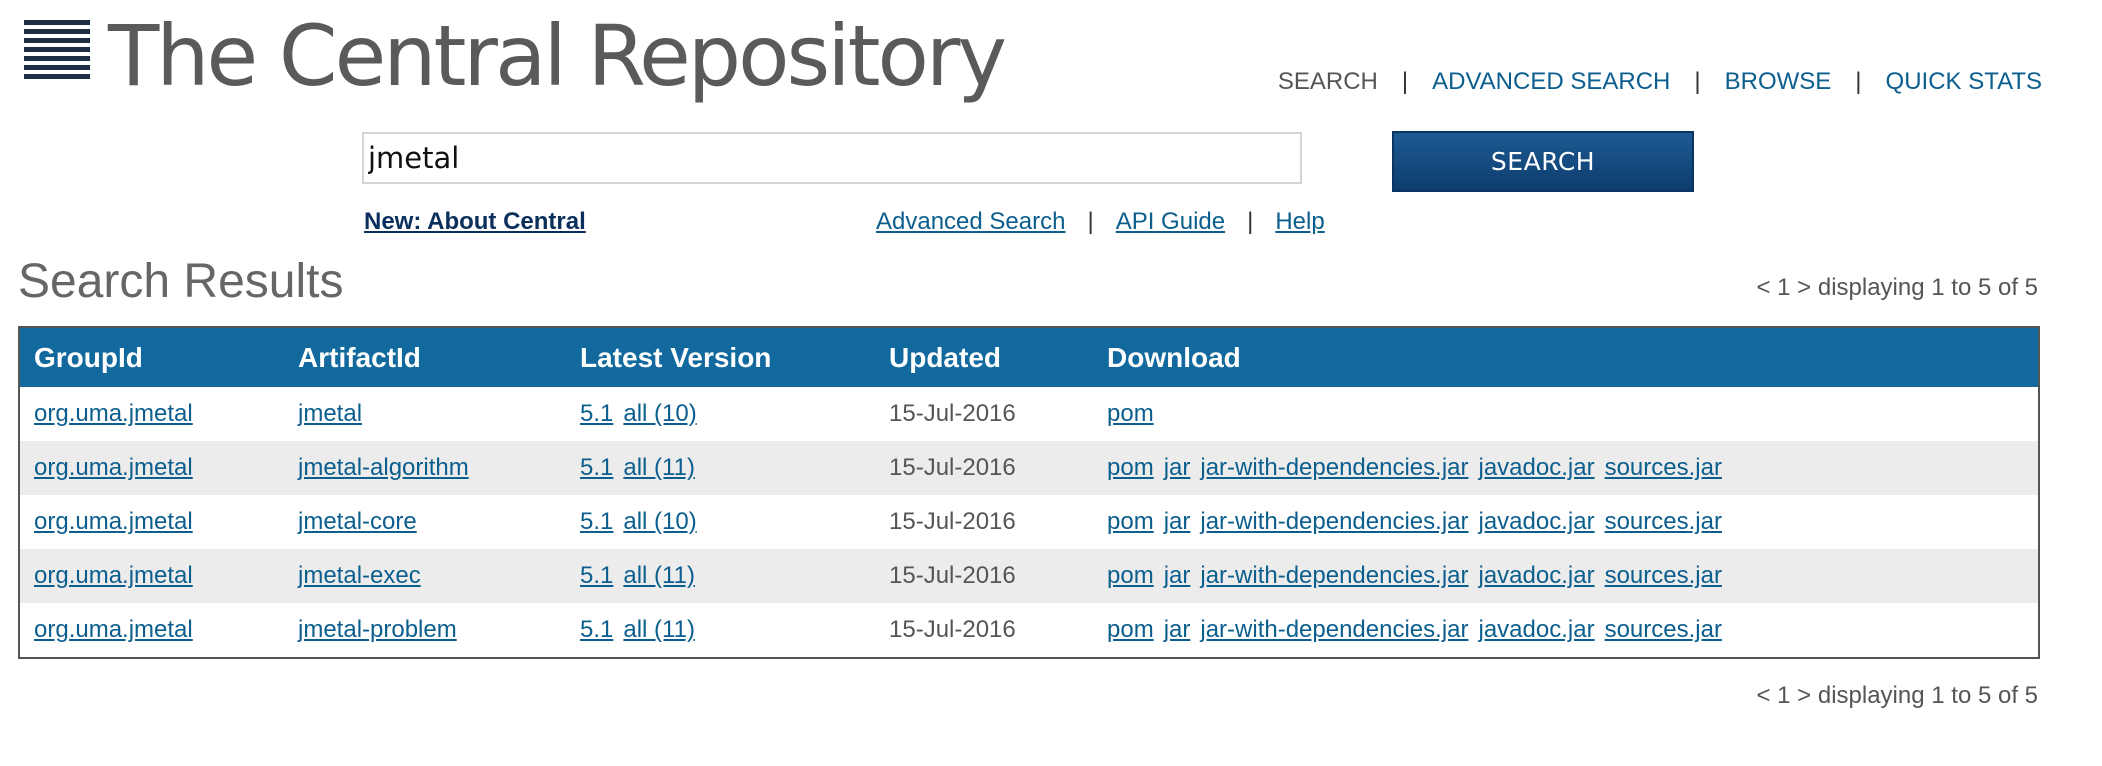  I want to click on artifactid-link: jmetal-exec, so click(359, 575).